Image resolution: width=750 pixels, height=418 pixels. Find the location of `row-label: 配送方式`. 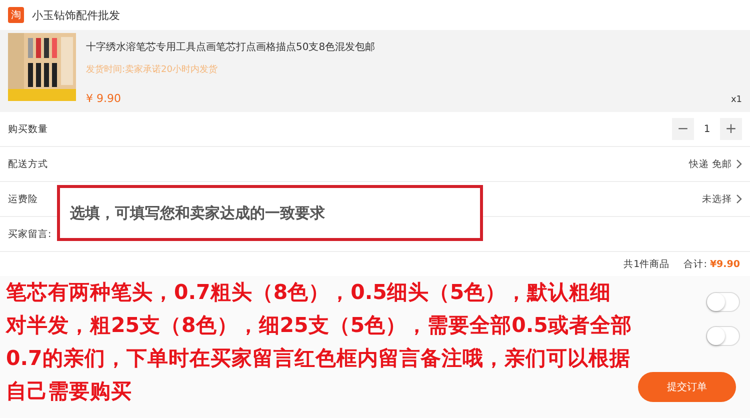

row-label: 配送方式 is located at coordinates (28, 164).